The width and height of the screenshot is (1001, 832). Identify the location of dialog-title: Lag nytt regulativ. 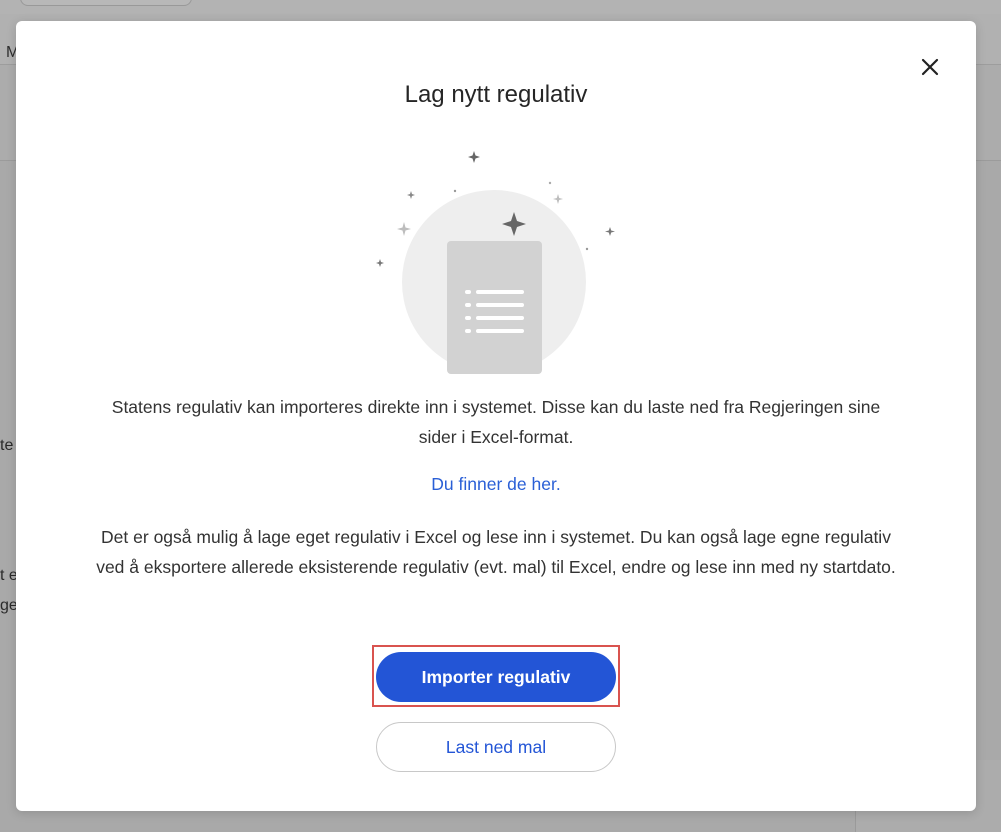
(496, 94).